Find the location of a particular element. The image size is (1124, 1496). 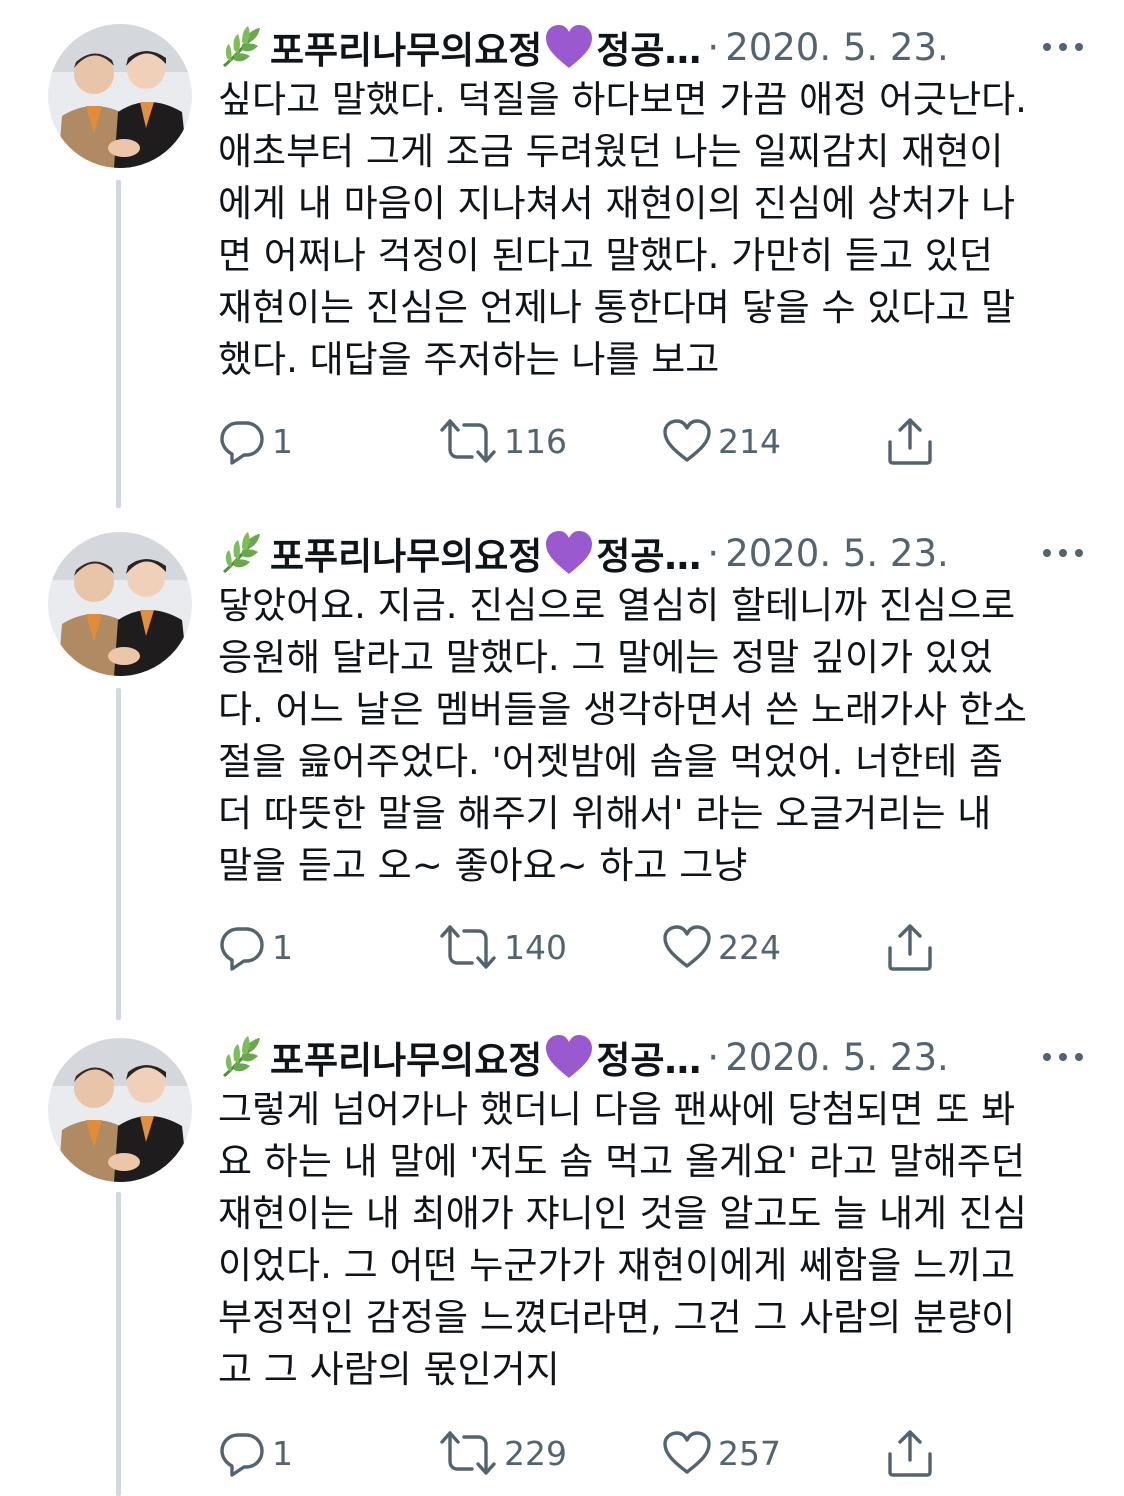

text-line: 닿았어요. 지금. 진심으로 열심히 할테니까 진심으로 is located at coordinates (617, 605).